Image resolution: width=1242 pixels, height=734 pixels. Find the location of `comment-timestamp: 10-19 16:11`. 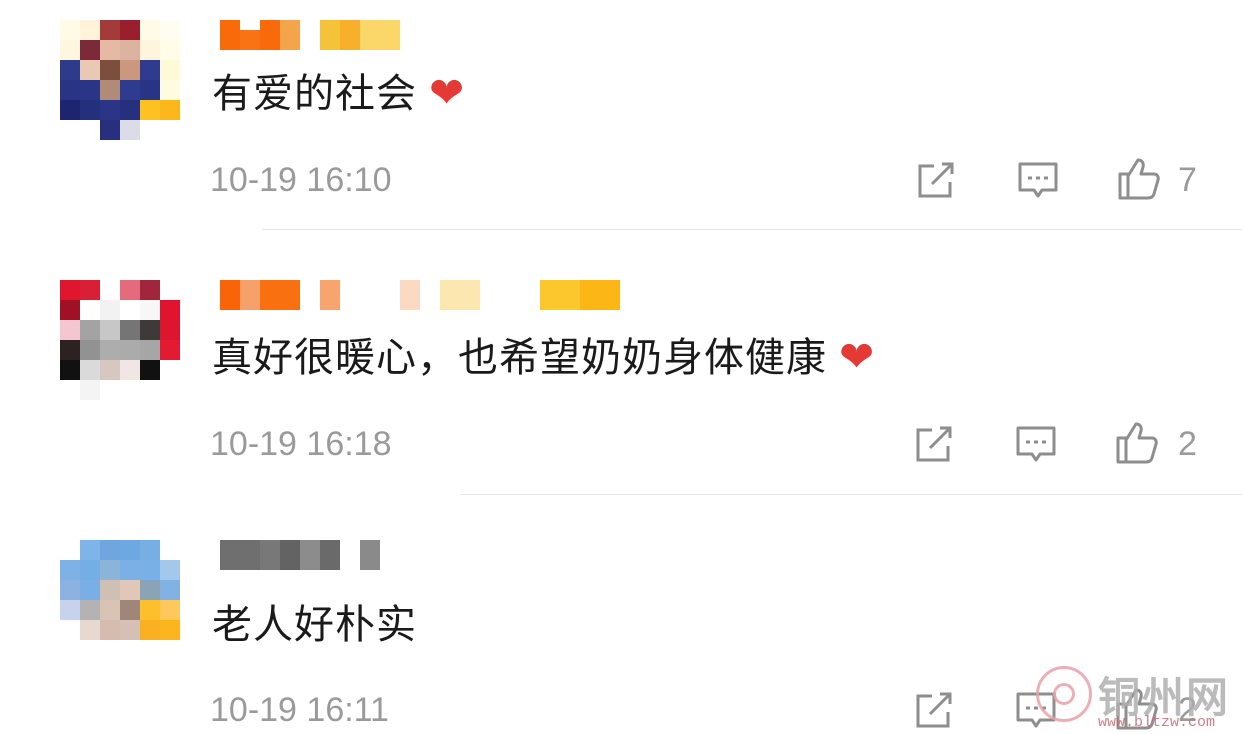

comment-timestamp: 10-19 16:11 is located at coordinates (299, 710).